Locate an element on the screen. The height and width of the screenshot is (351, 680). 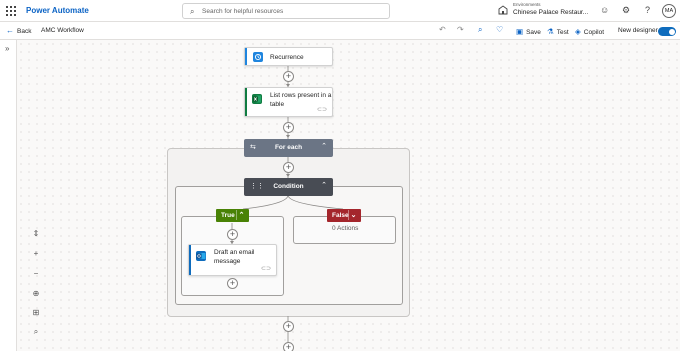
canvas-controls: ⇕ + − ⊕ ⊞ ⌕ is located at coordinates (36, 285).